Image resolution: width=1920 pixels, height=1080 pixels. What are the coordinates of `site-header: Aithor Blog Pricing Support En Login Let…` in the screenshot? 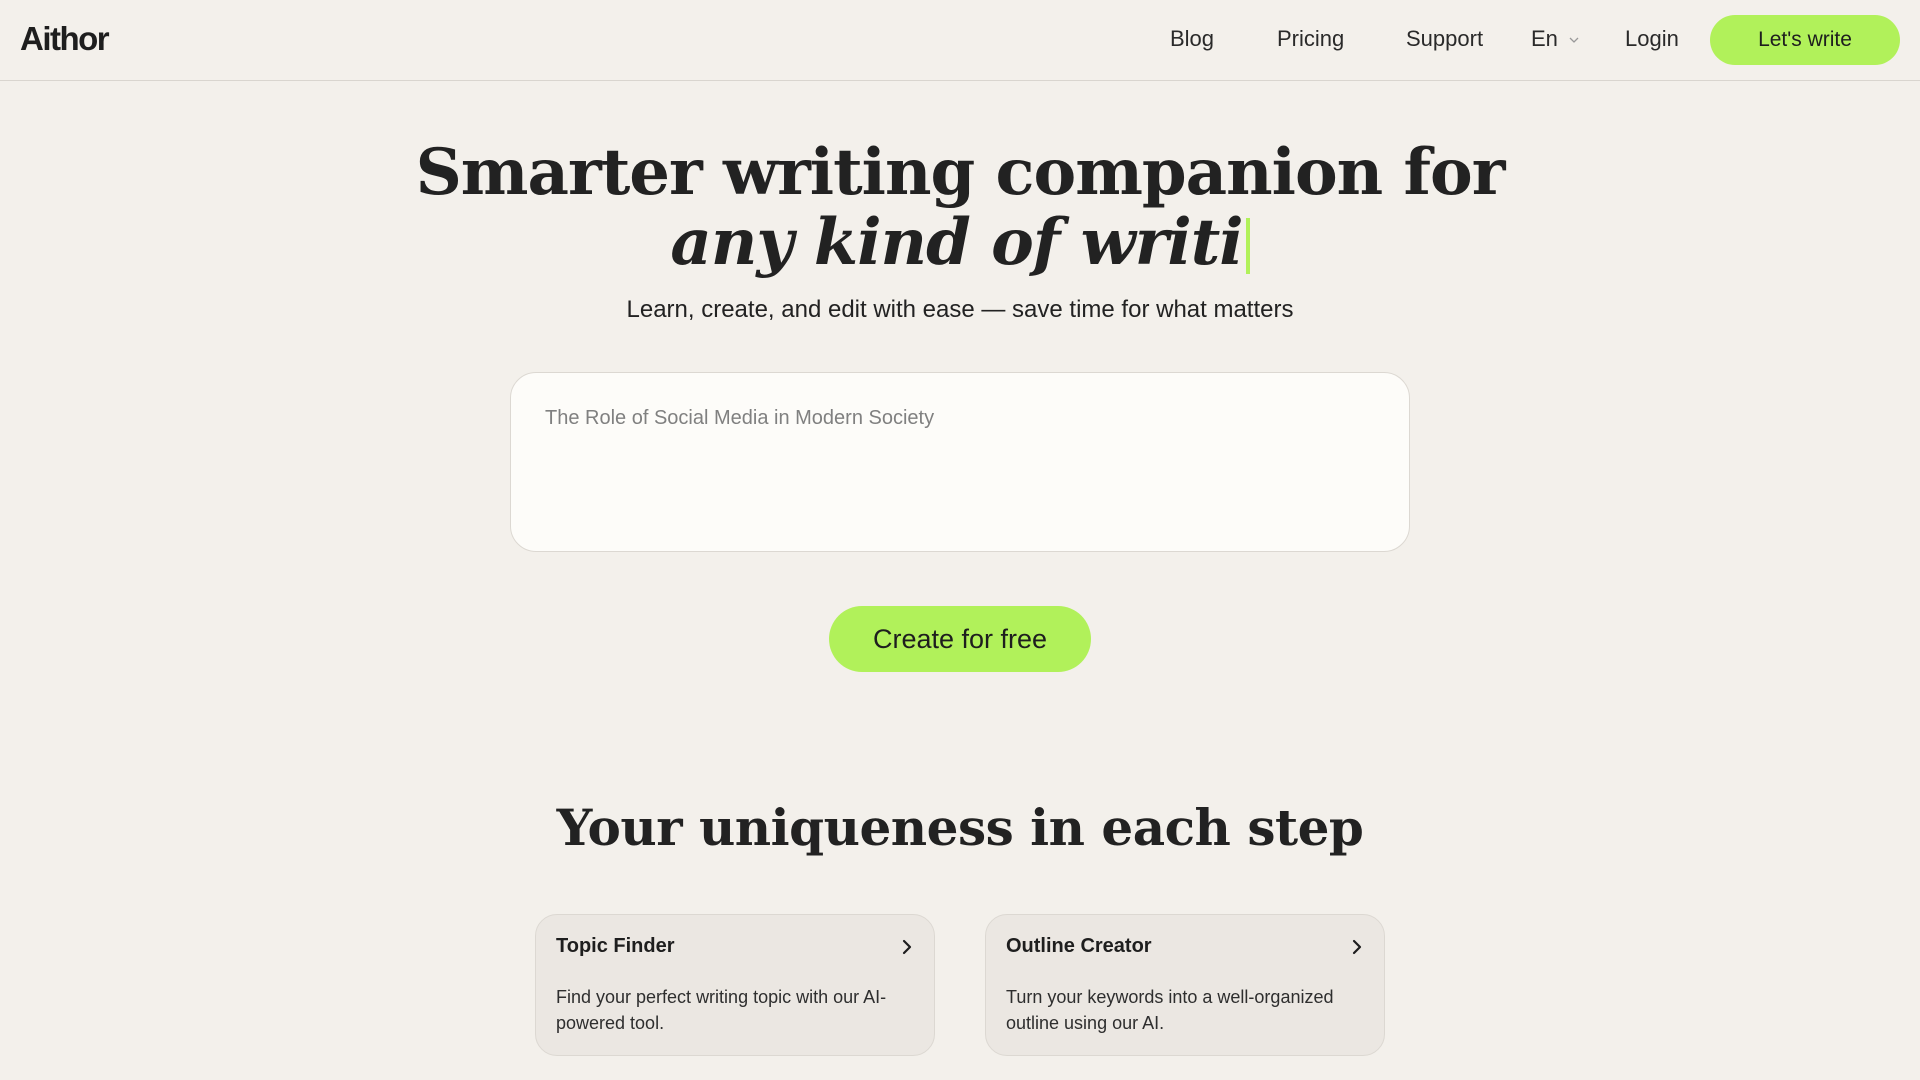 It's located at (960, 40).